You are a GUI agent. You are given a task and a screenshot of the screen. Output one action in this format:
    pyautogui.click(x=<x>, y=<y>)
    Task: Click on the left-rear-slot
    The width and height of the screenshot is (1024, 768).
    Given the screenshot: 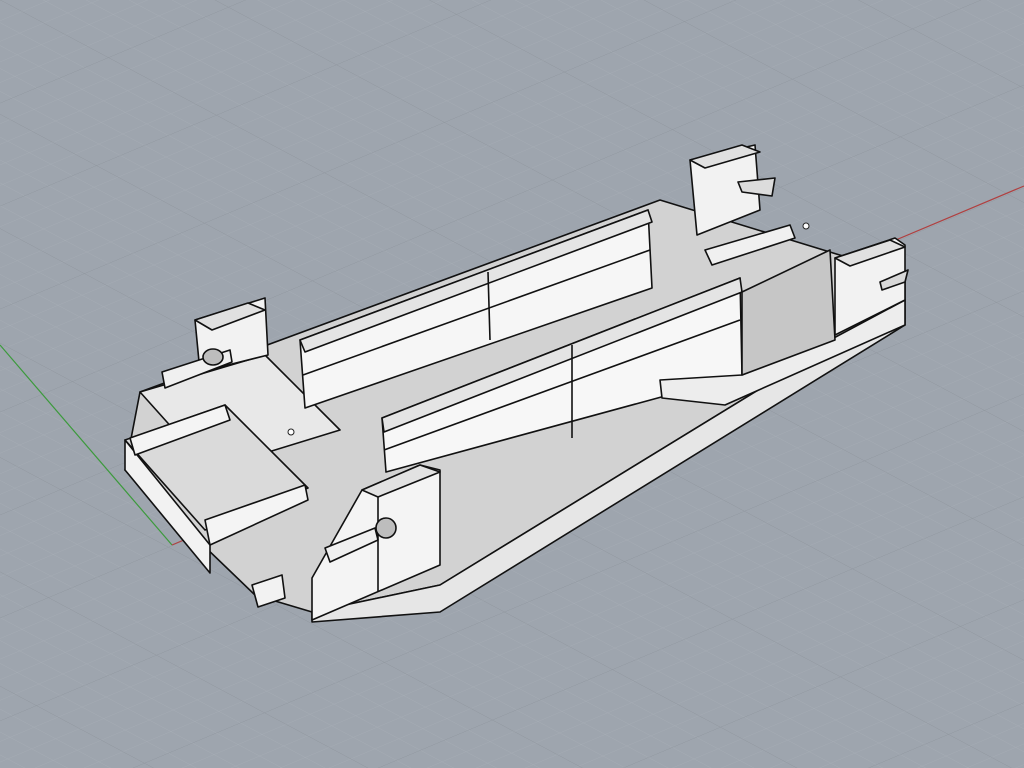 What is the action you would take?
    pyautogui.click(x=213, y=357)
    